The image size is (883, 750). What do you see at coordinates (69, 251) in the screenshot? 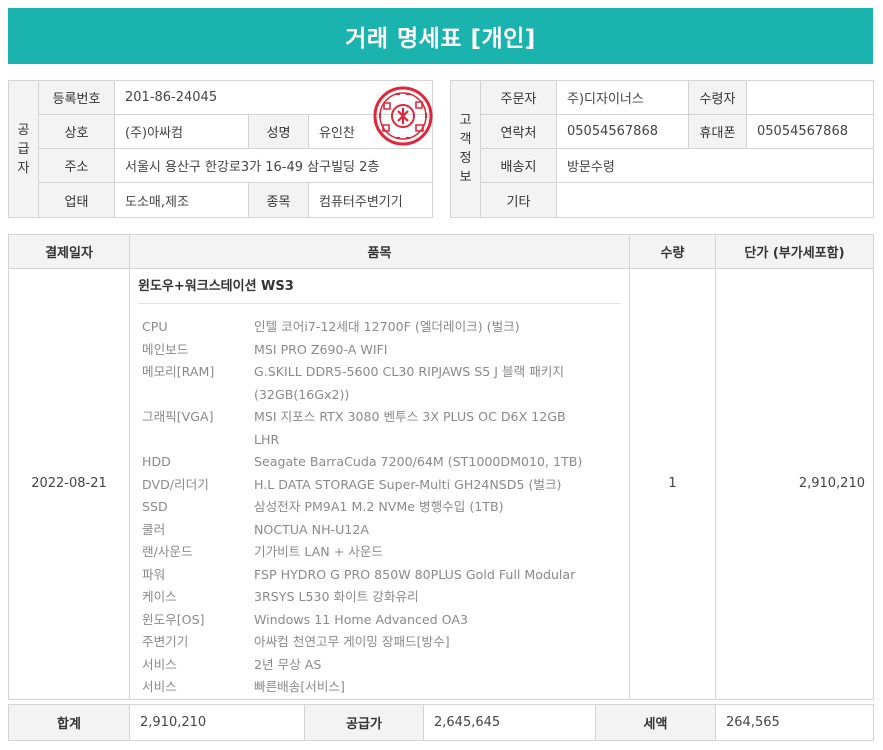
I see `col-header-date: 결제일자` at bounding box center [69, 251].